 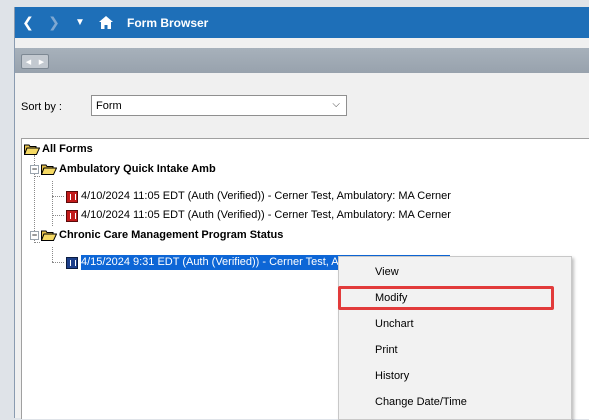 I want to click on titlebar: ❮ ❯ ▼ Form Browser, so click(x=302, y=22).